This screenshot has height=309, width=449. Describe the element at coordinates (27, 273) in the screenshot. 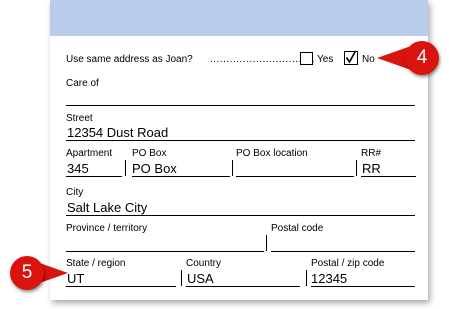

I see `callout-5-badge: 5` at that location.